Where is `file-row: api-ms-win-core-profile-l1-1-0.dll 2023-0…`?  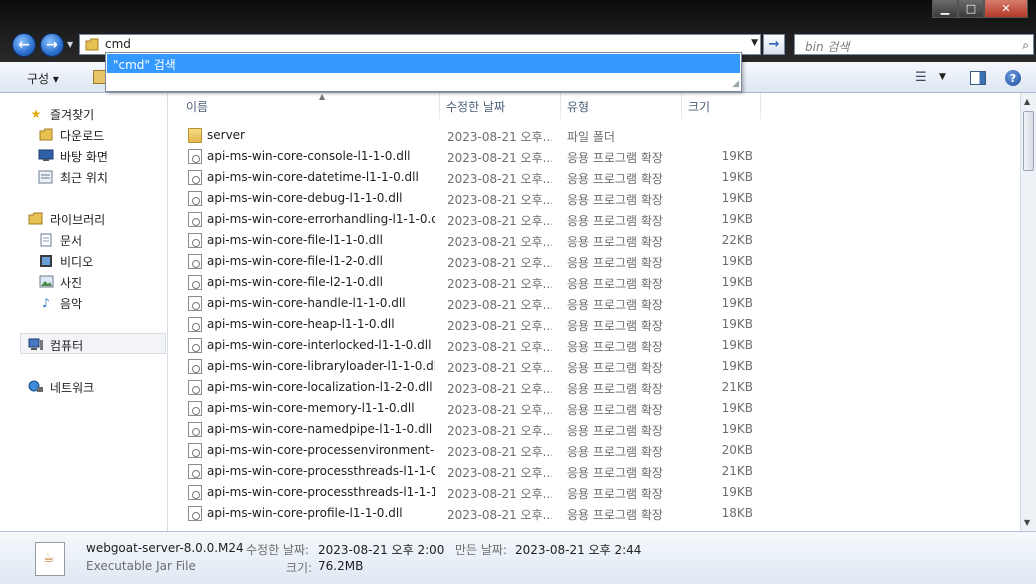
file-row: api-ms-win-core-profile-l1-1-0.dll 2023-0… is located at coordinates (594, 513).